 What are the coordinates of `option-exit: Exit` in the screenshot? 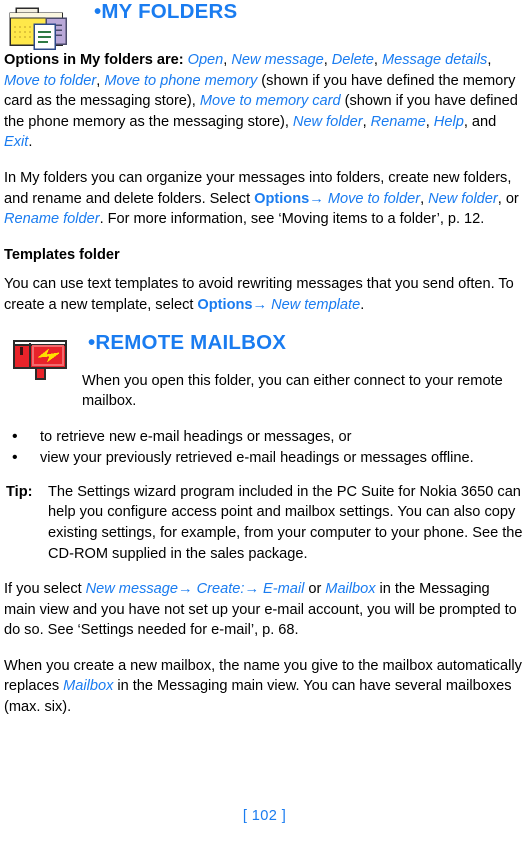 It's located at (16, 142).